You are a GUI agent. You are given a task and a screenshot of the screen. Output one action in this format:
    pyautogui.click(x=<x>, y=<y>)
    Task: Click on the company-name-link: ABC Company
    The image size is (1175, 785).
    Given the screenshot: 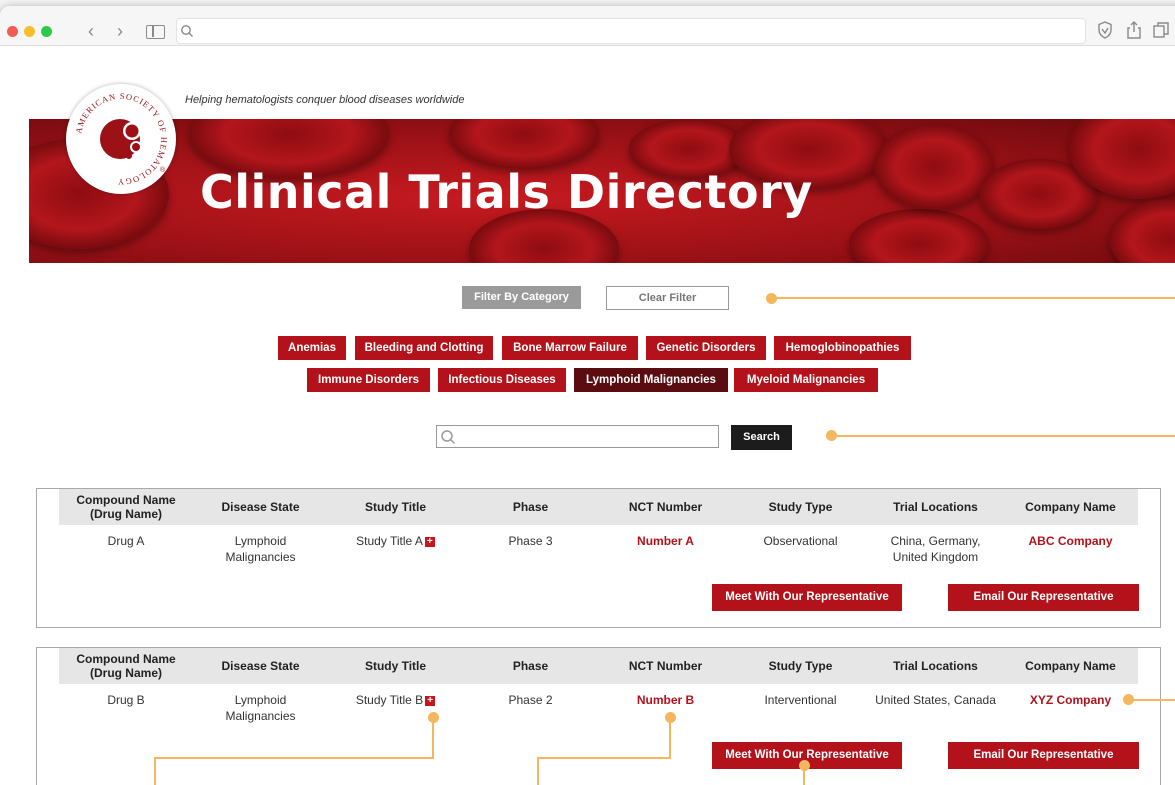 What is the action you would take?
    pyautogui.click(x=1070, y=541)
    